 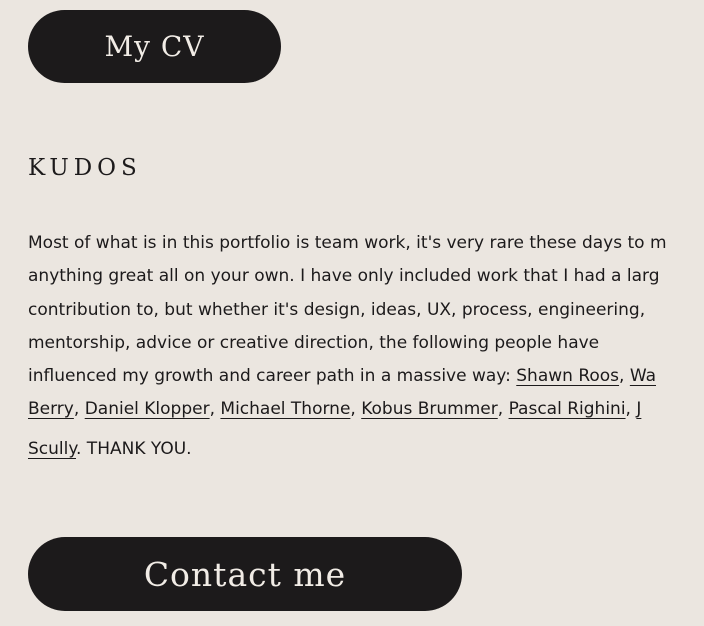 I want to click on contact-me-button: Contact me, so click(x=245, y=574).